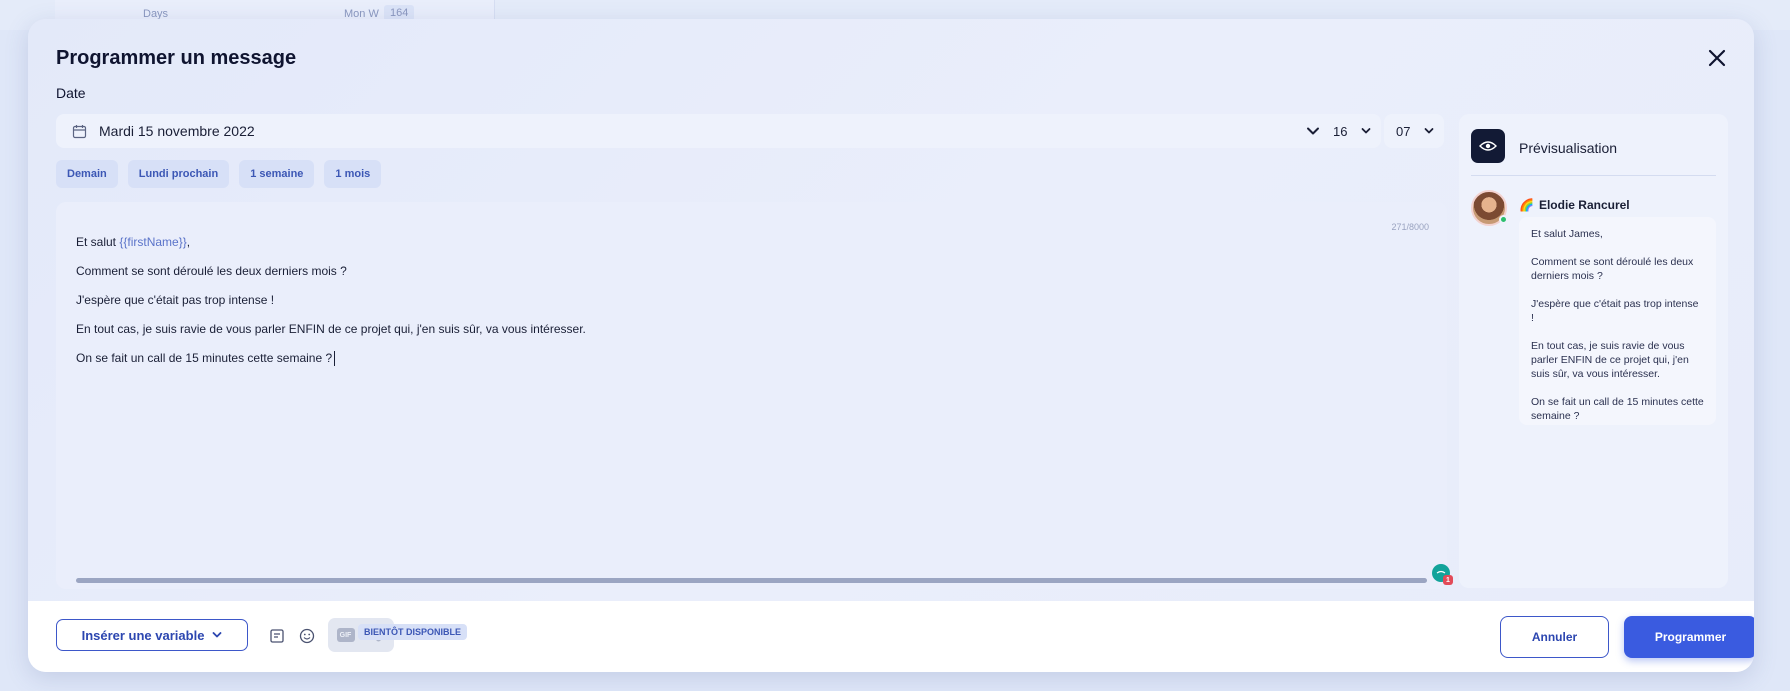  Describe the element at coordinates (1615, 311) in the screenshot. I see `preview-line: J'espère que c'était pas trop intense !` at that location.